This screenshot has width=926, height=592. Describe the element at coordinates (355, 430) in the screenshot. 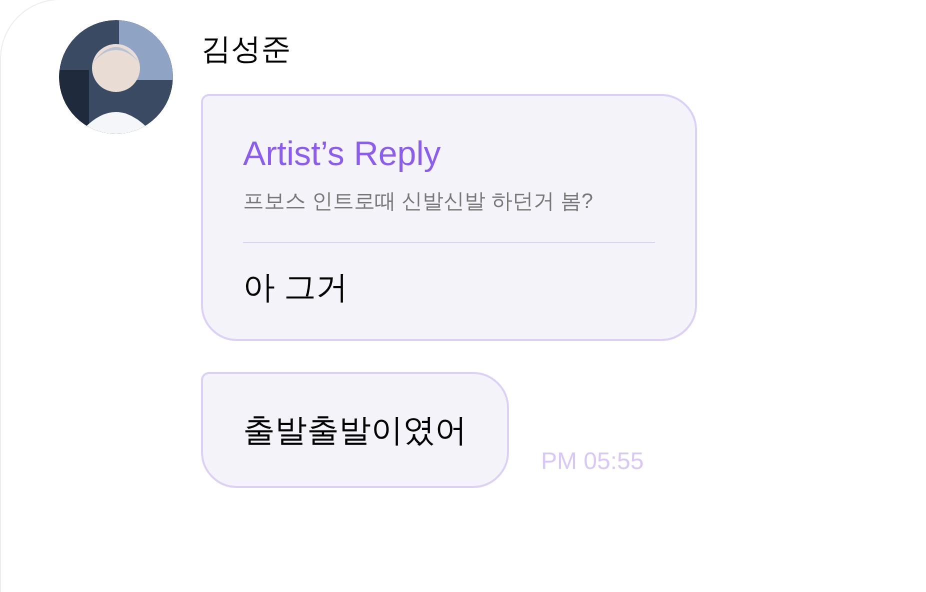

I see `message-text: 출발출발이였어` at that location.